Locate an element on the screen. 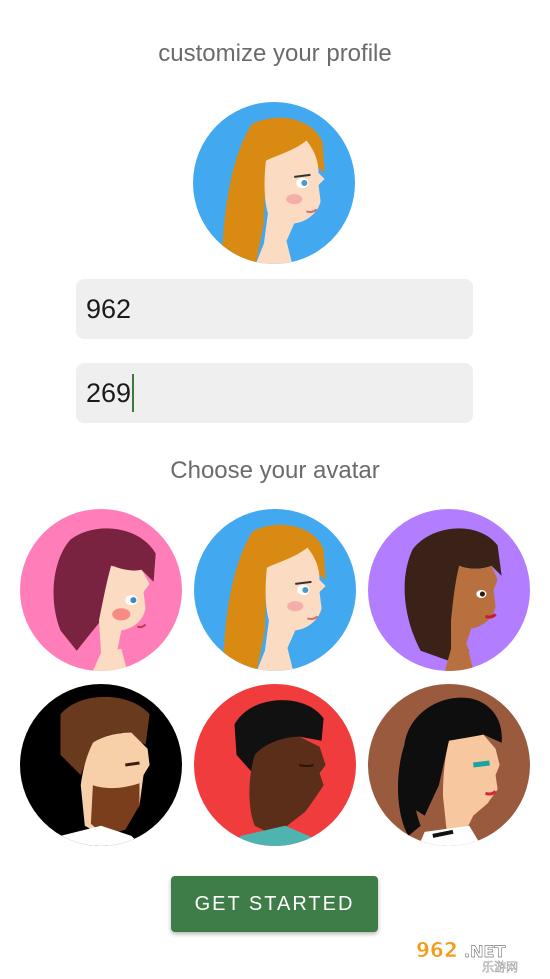 The width and height of the screenshot is (550, 979). bearded-man-avatar-icon is located at coordinates (101, 765).